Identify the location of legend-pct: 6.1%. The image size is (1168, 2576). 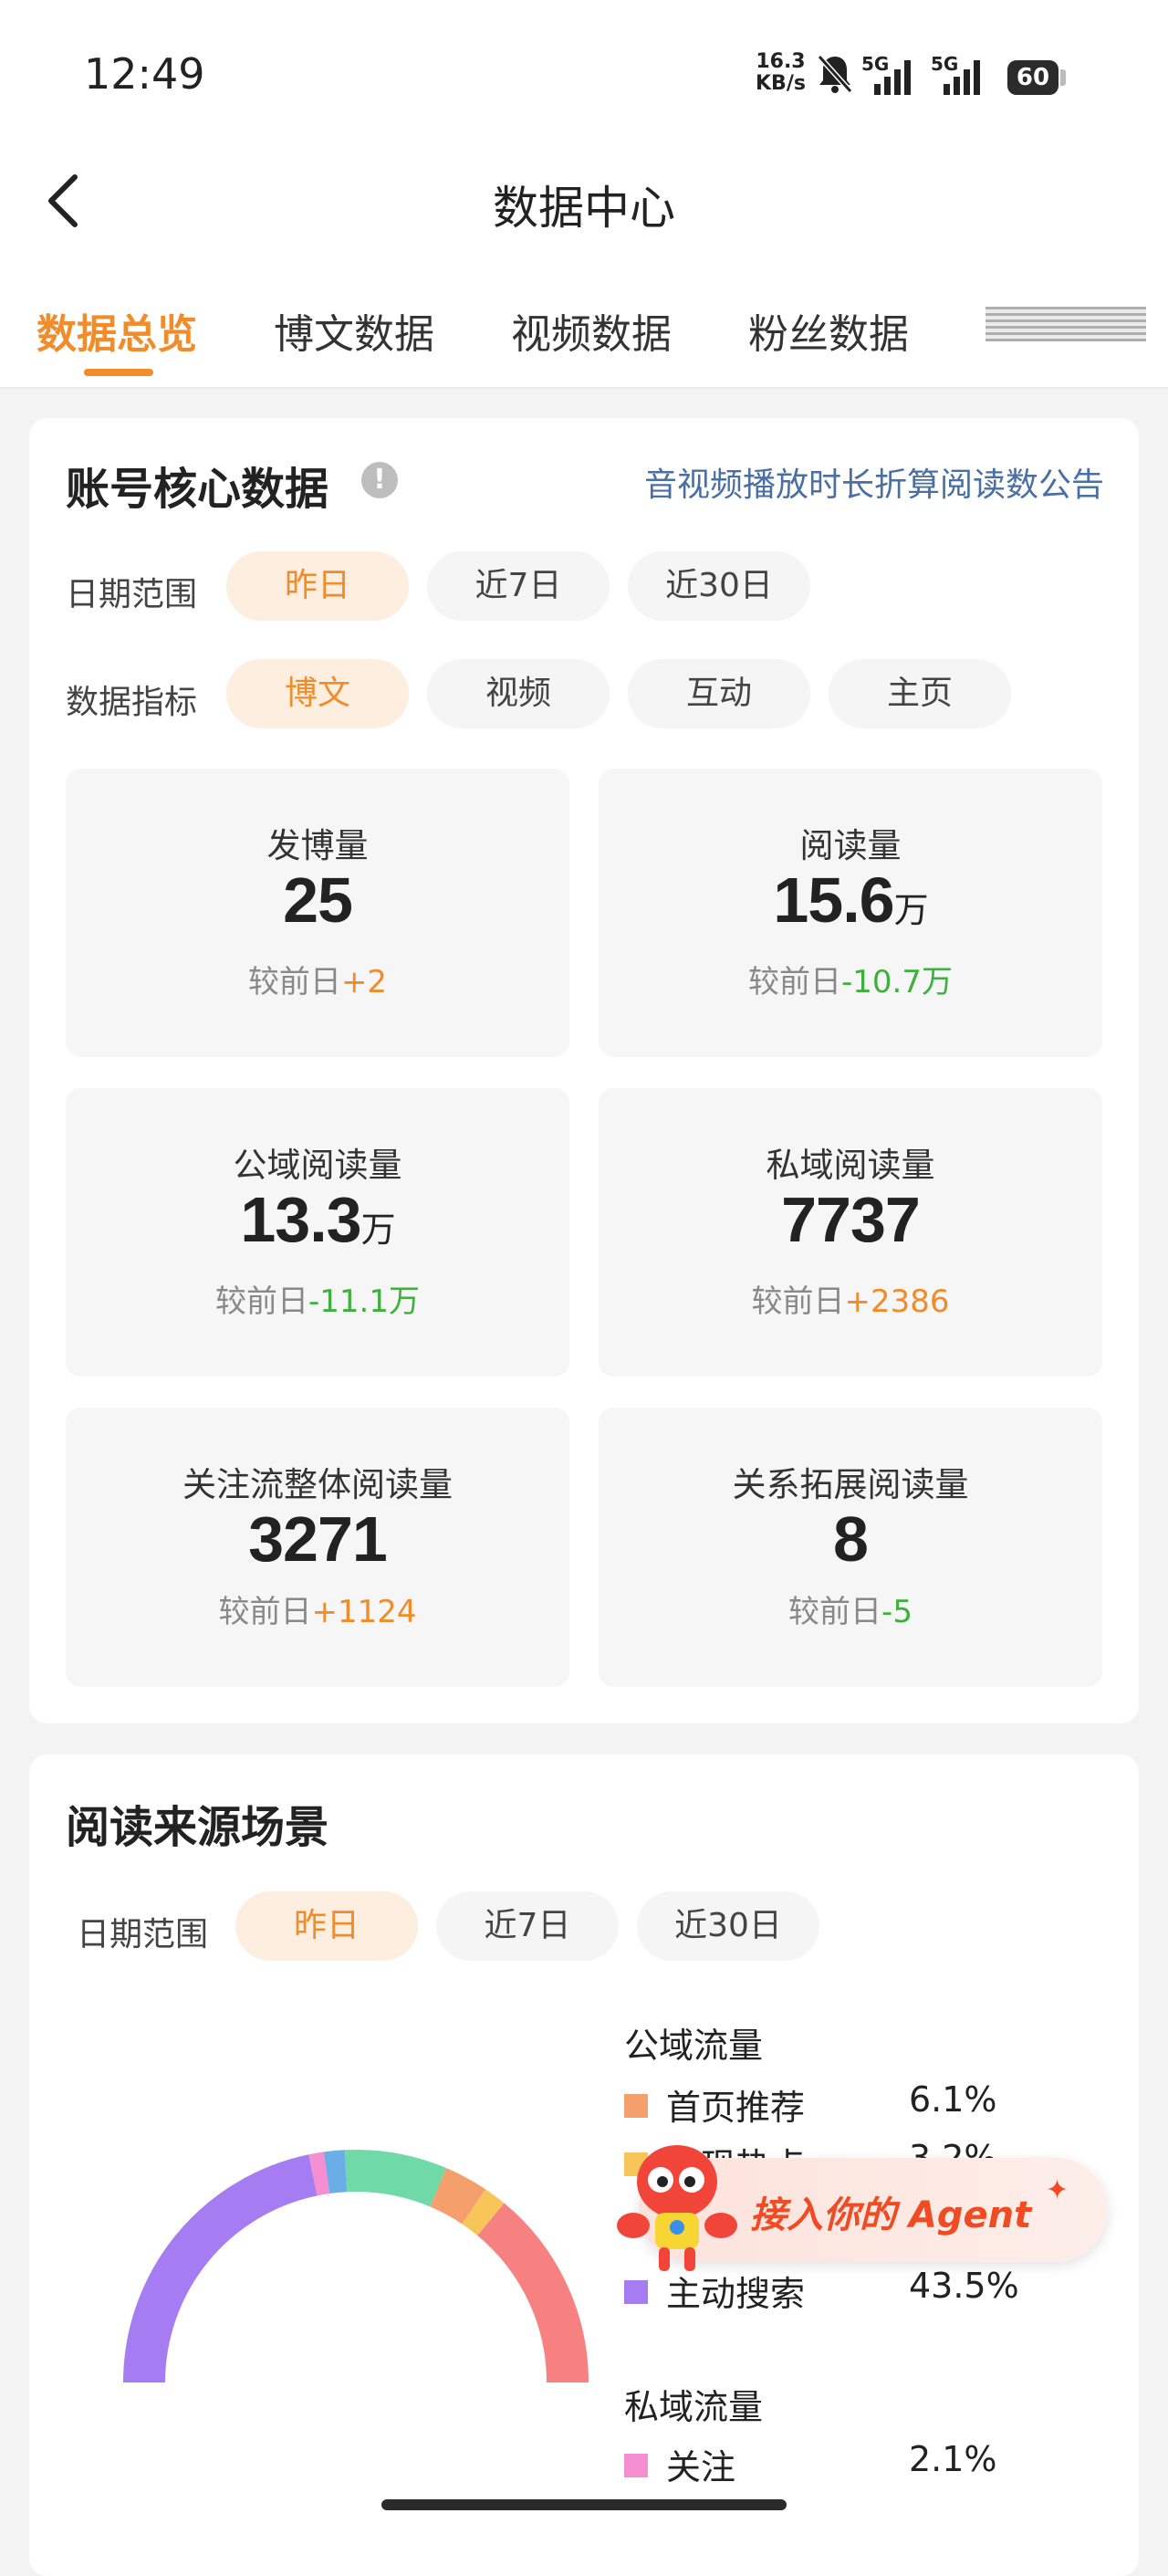
(953, 2099).